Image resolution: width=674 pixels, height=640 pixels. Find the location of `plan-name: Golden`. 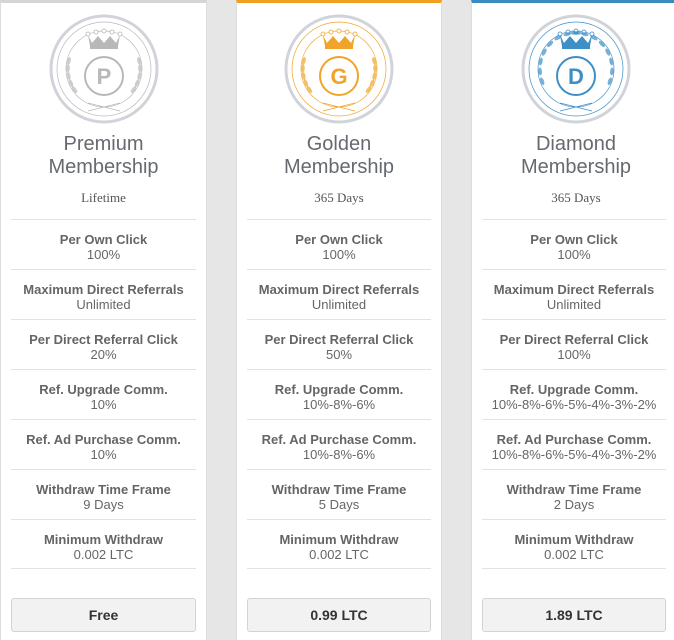

plan-name: Golden is located at coordinates (339, 144).